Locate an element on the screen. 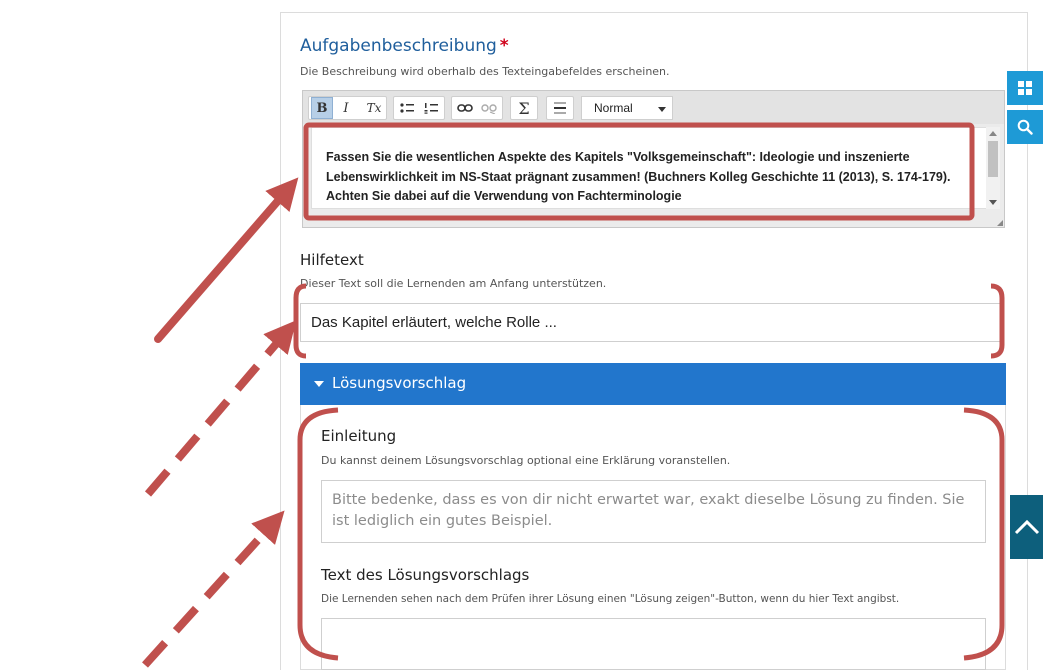  italic-button: I is located at coordinates (346, 108).